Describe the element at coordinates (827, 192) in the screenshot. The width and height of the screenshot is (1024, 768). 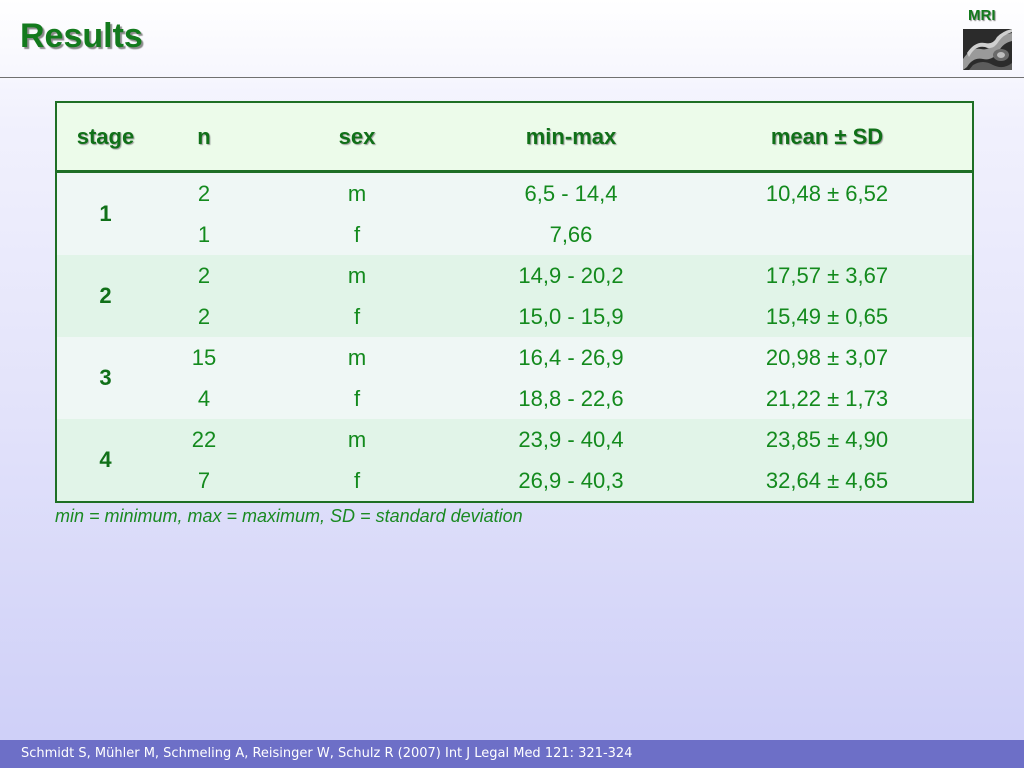
I see `mean-sd-cell: 10,48 ± 6,52` at that location.